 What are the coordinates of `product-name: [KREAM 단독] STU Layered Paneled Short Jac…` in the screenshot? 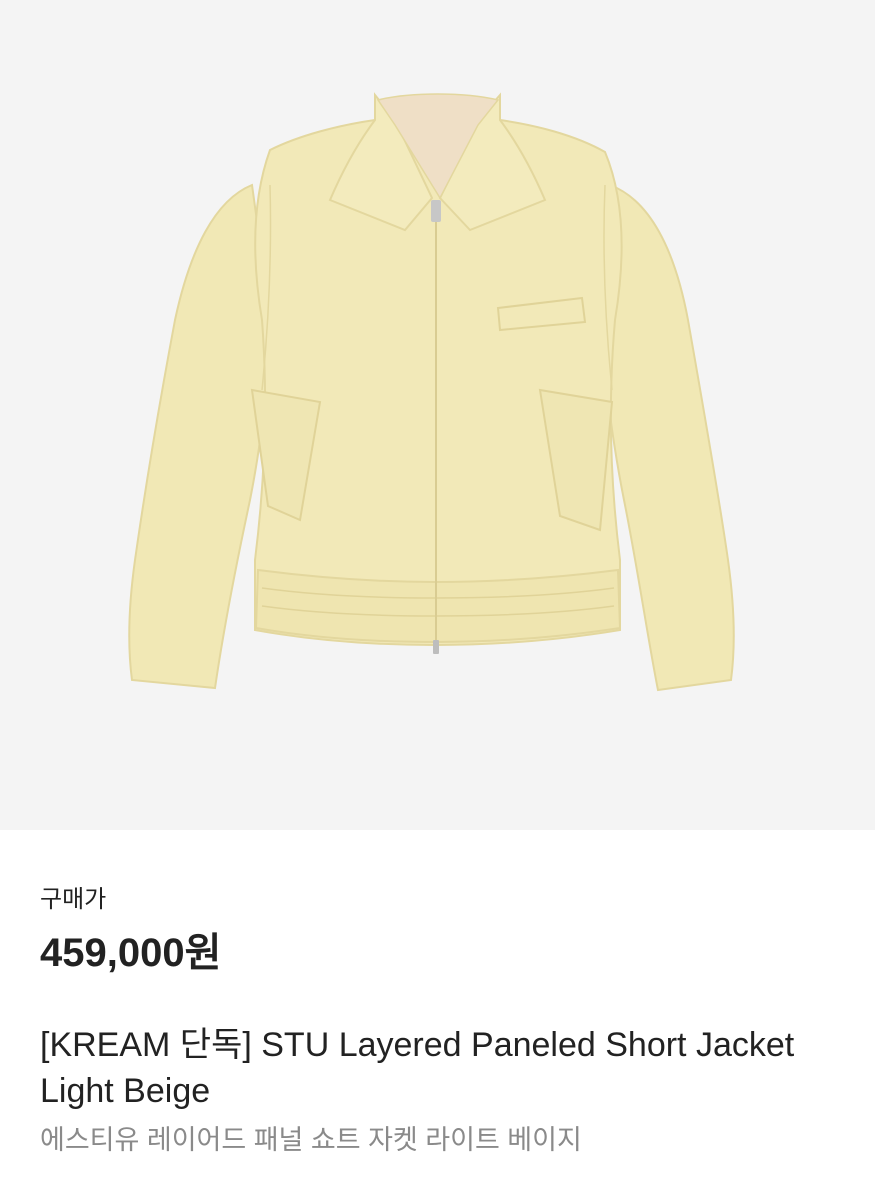 It's located at (440, 1068).